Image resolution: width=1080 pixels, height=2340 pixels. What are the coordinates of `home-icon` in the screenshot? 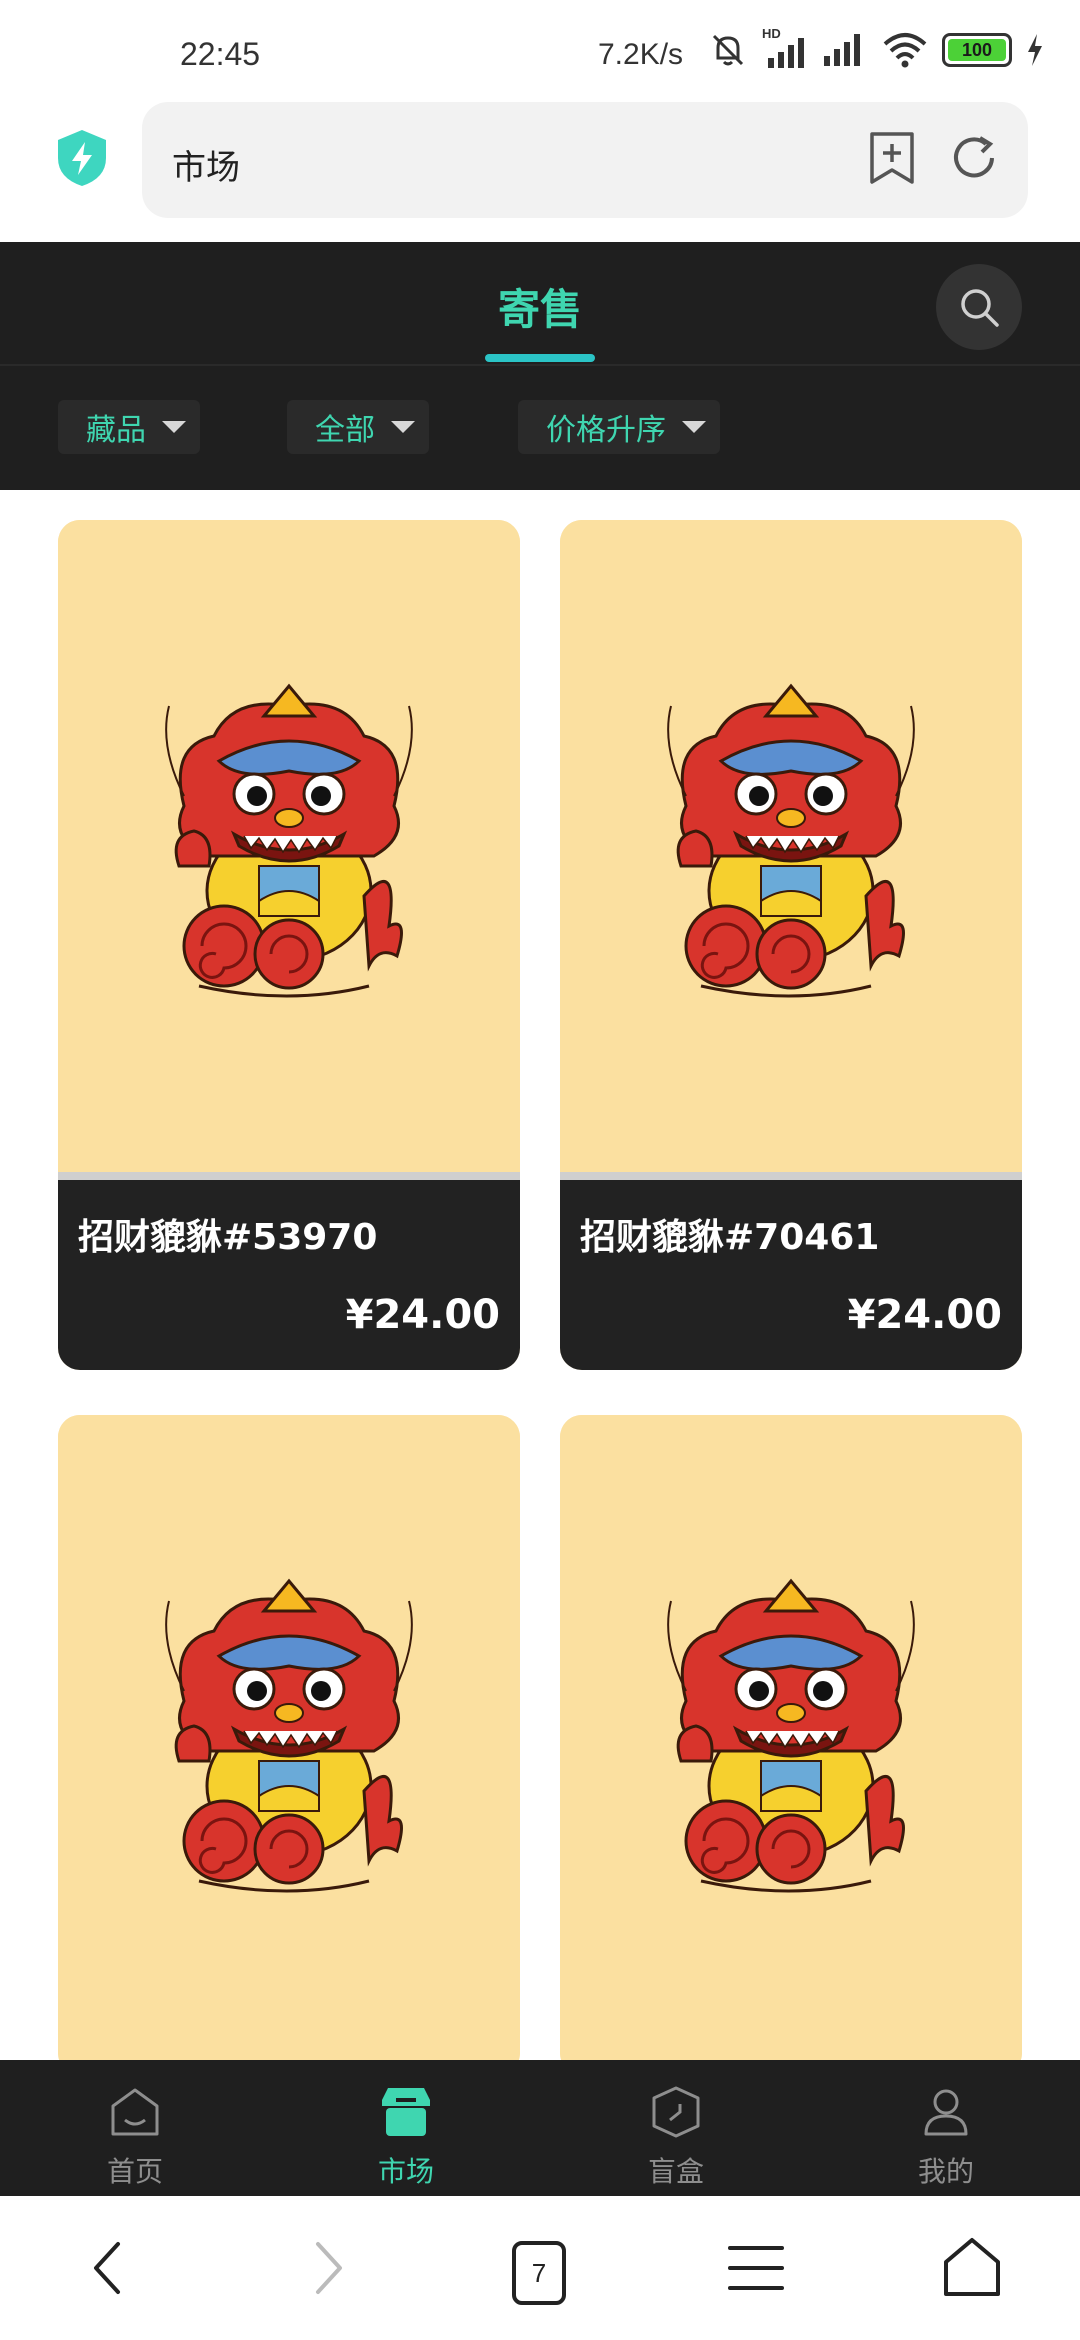 It's located at (135, 2112).